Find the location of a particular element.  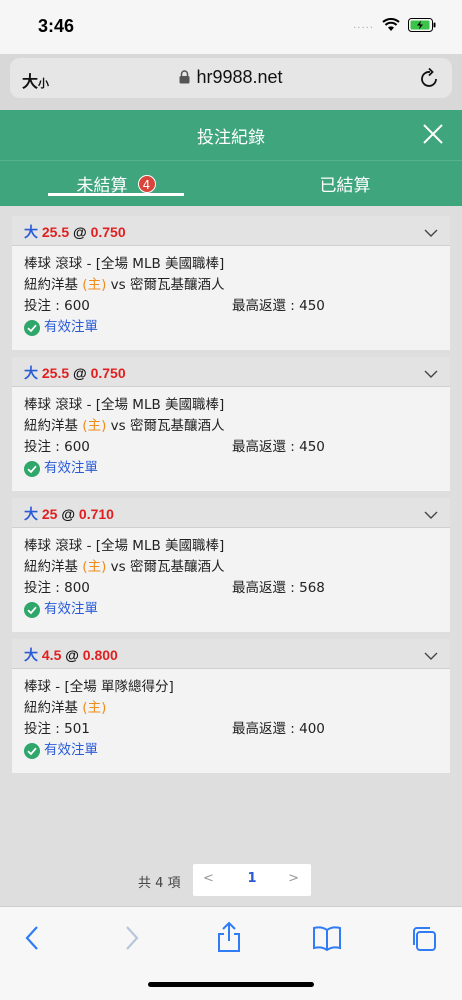

bet-stake: 投注 : 501 is located at coordinates (57, 729).